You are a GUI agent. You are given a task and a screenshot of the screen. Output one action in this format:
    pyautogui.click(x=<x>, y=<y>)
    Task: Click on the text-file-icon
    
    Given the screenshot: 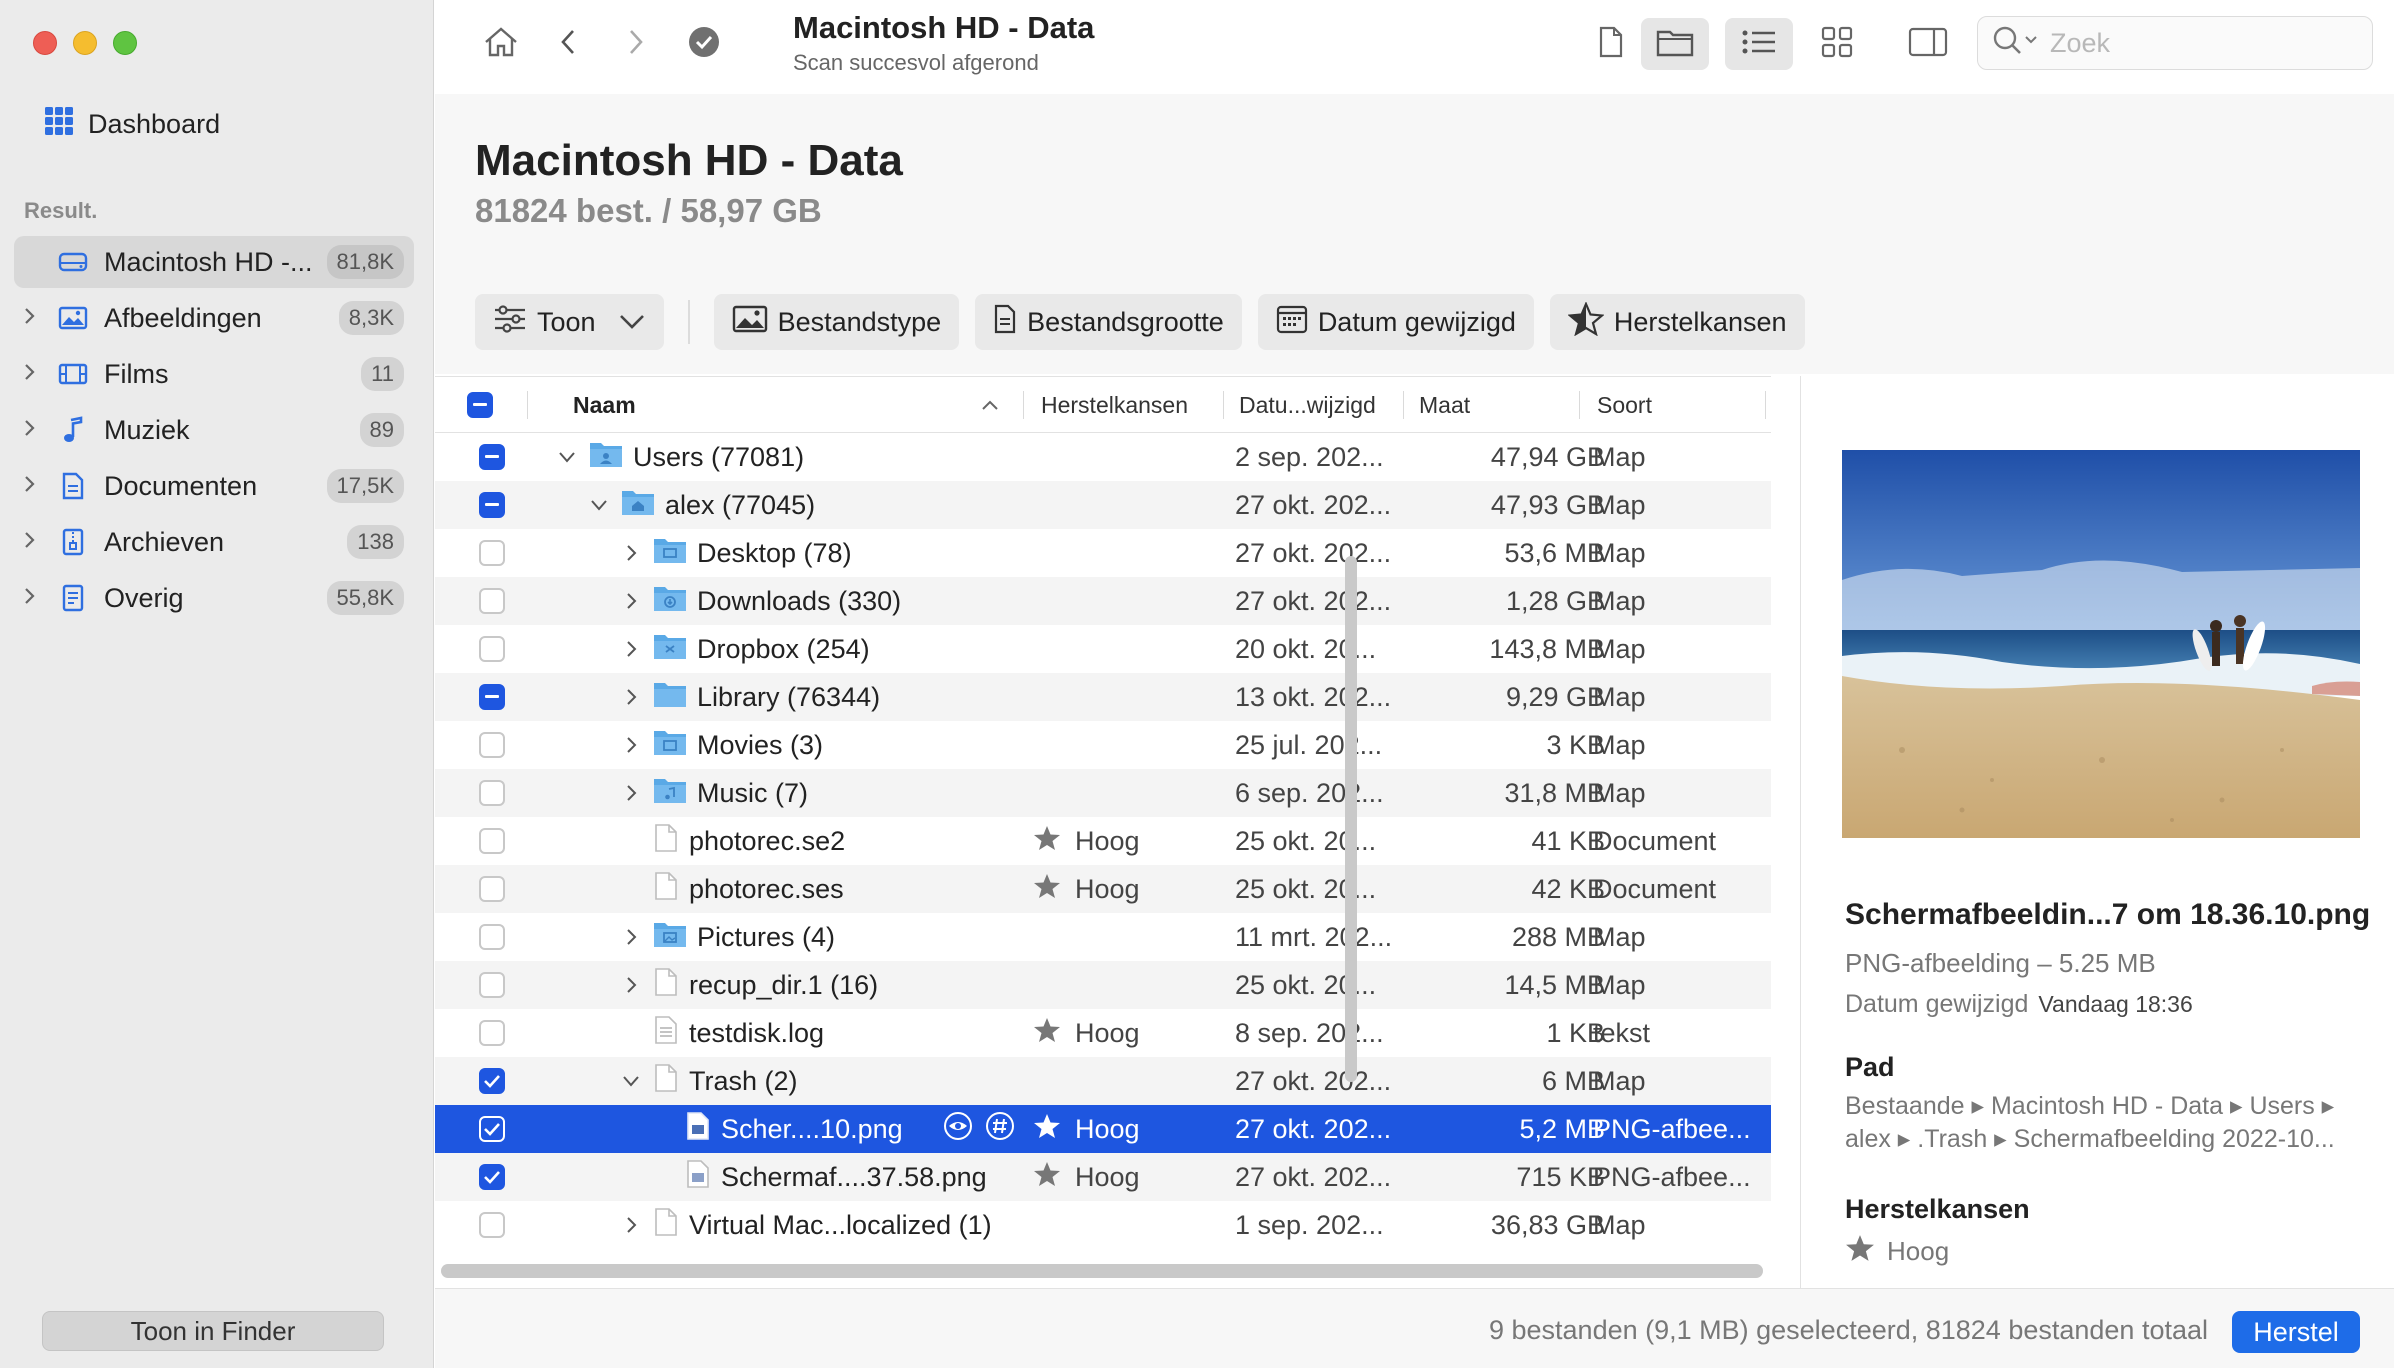 What is the action you would take?
    pyautogui.click(x=666, y=1033)
    